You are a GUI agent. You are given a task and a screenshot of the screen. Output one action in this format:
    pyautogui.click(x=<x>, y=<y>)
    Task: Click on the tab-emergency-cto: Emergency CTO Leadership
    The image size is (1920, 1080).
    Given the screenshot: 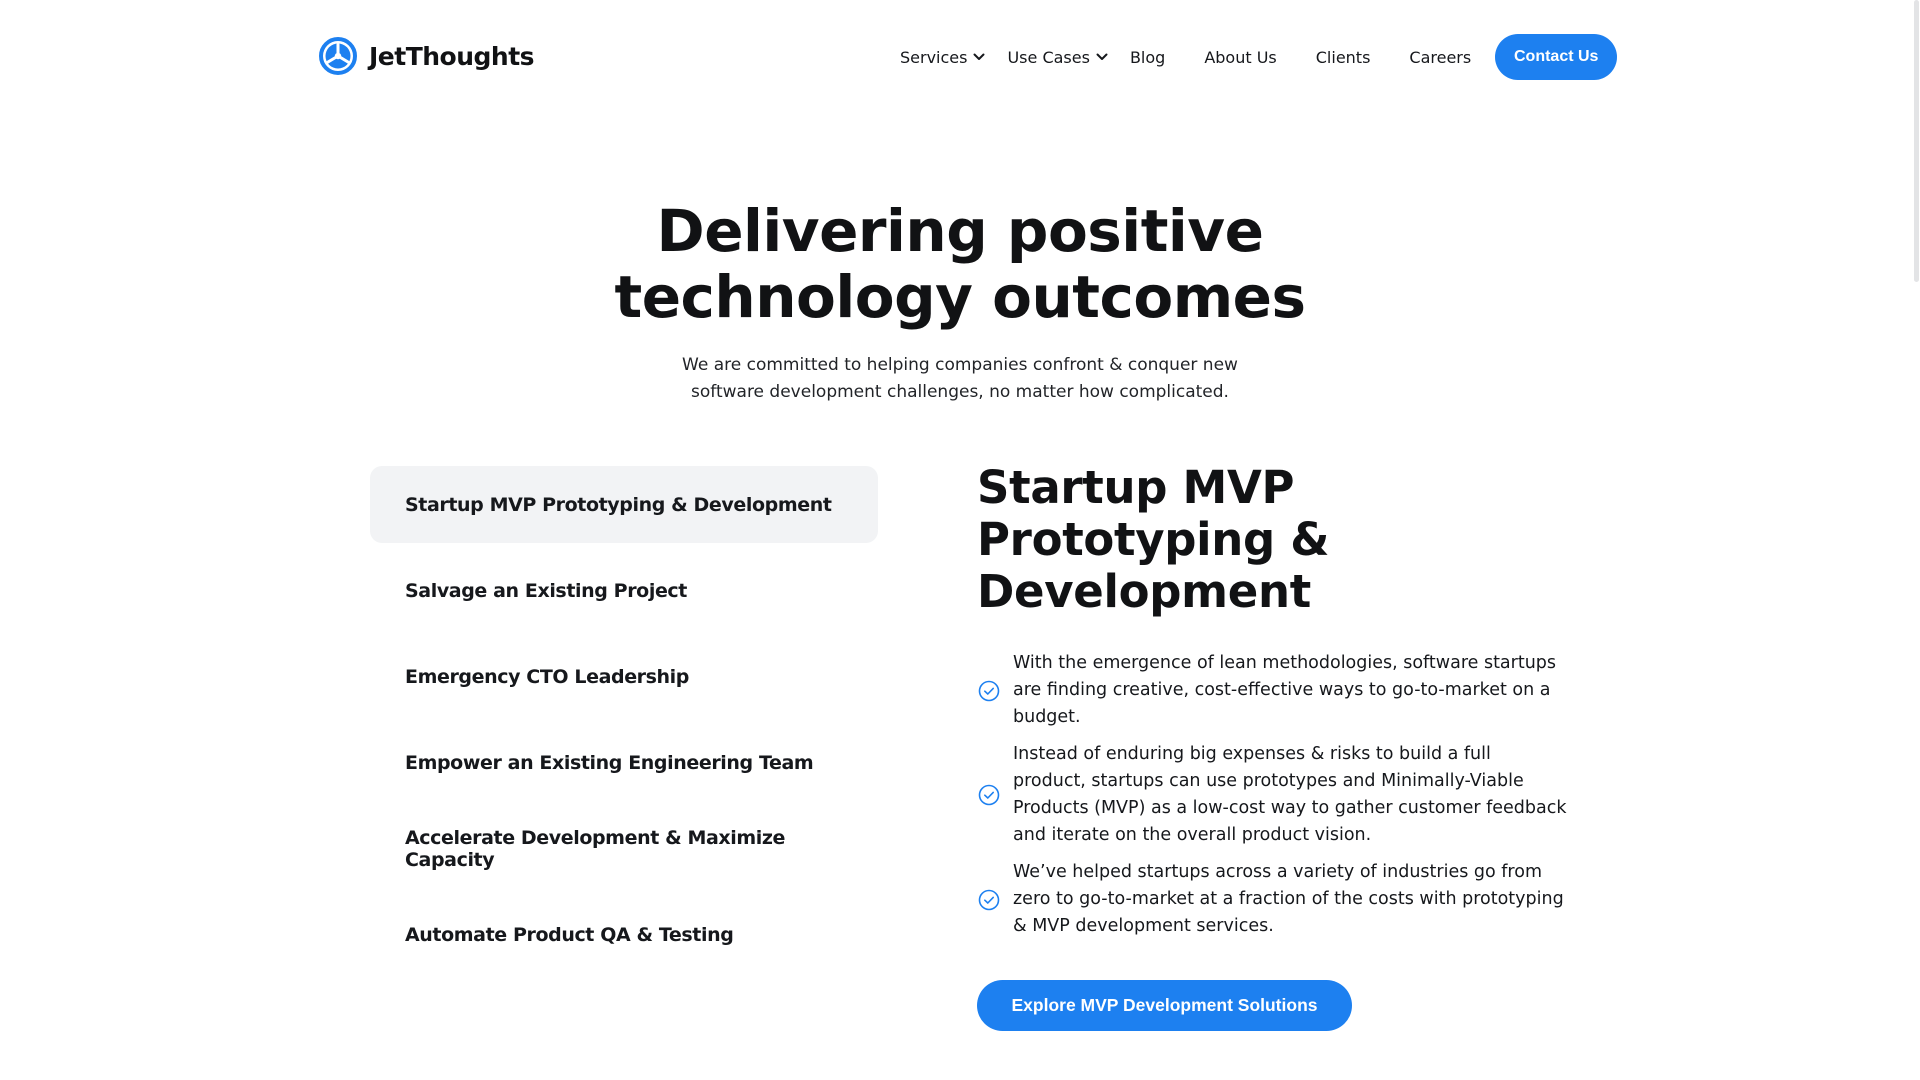 What is the action you would take?
    pyautogui.click(x=624, y=676)
    